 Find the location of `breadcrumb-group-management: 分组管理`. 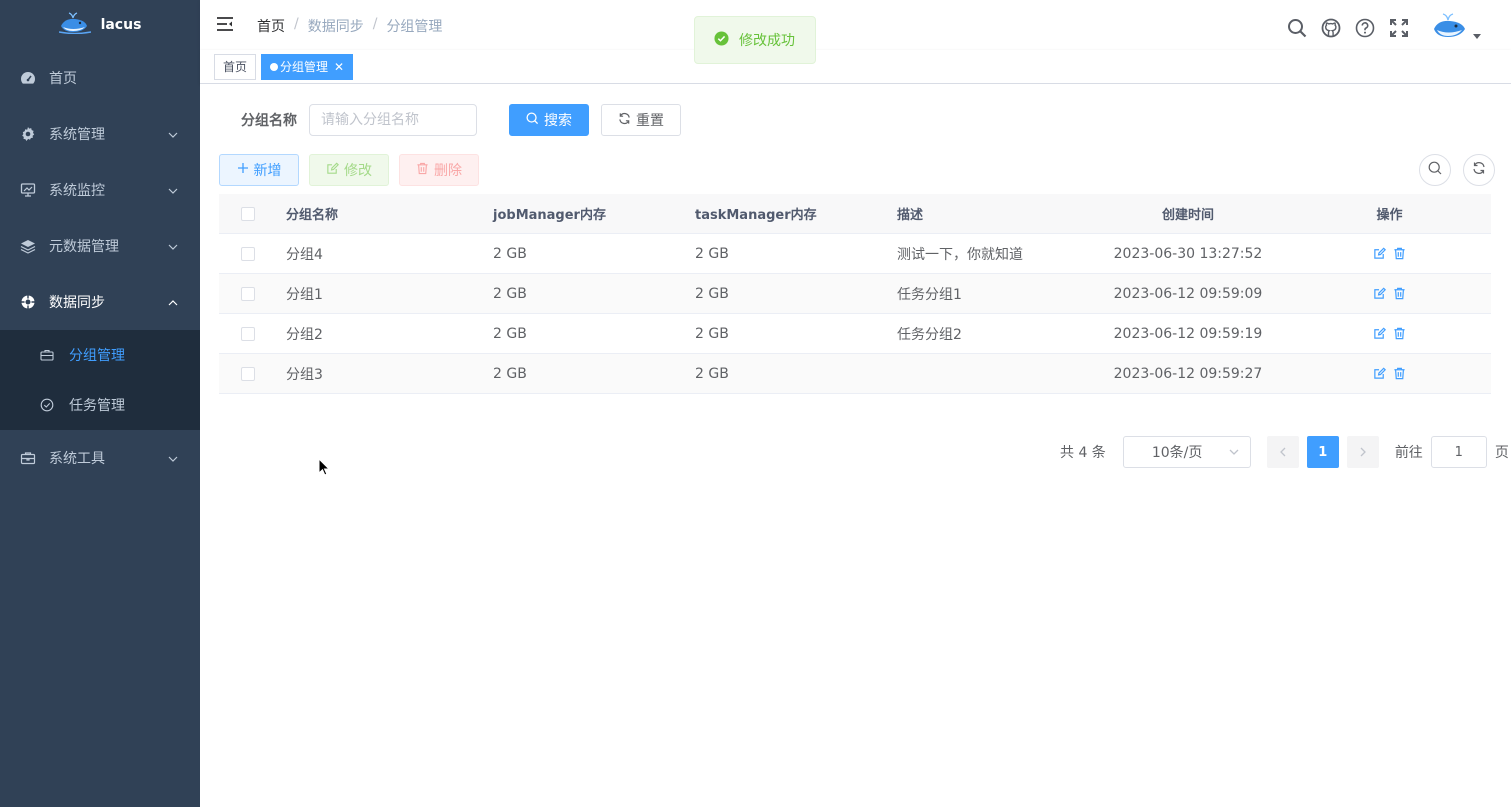

breadcrumb-group-management: 分组管理 is located at coordinates (414, 27).